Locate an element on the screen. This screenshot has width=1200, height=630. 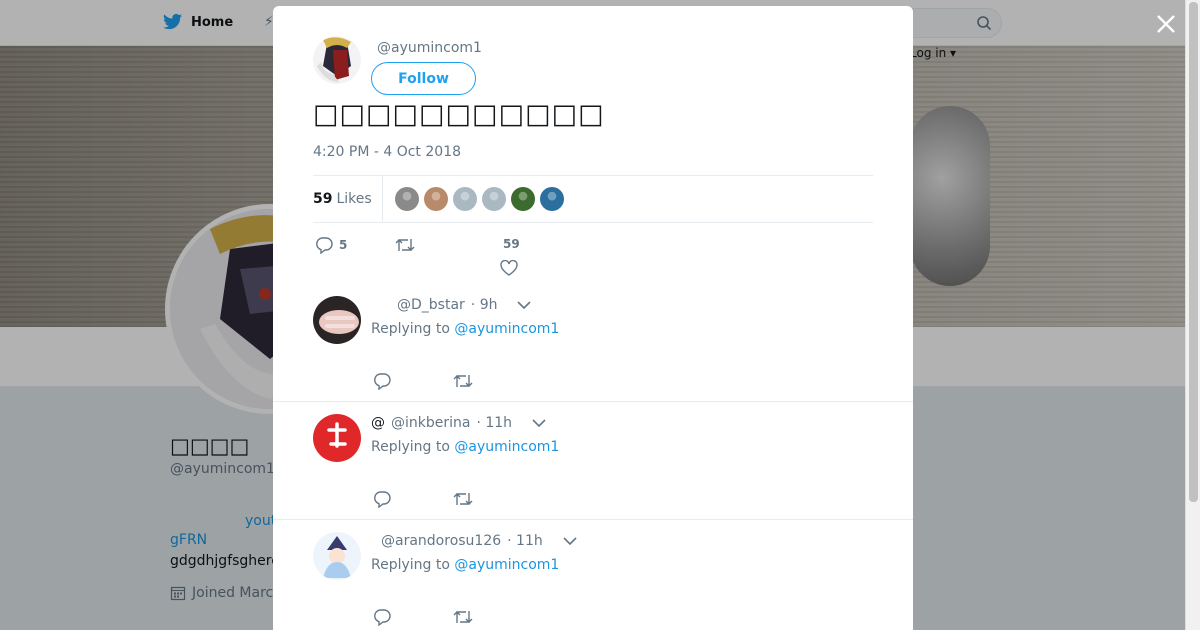
tweet-author-avatar-art is located at coordinates (337, 60).